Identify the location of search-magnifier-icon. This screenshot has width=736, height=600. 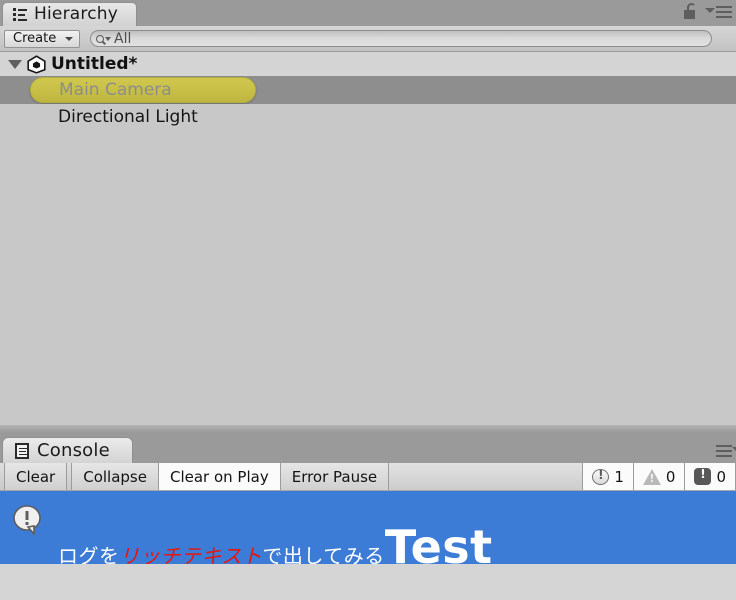
(100, 38).